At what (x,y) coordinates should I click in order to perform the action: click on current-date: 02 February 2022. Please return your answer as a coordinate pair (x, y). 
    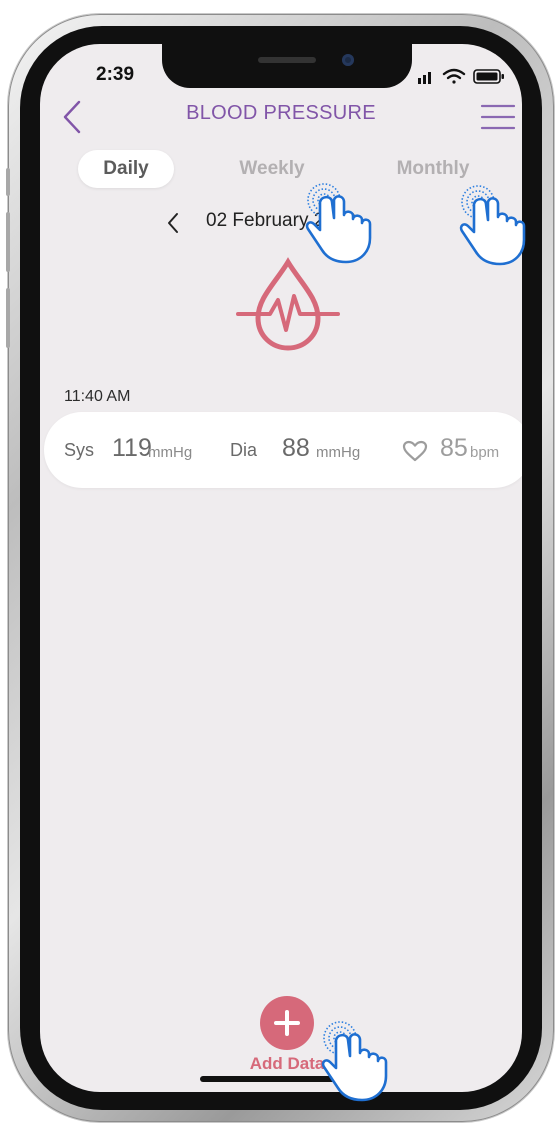
    Looking at the image, I should click on (281, 220).